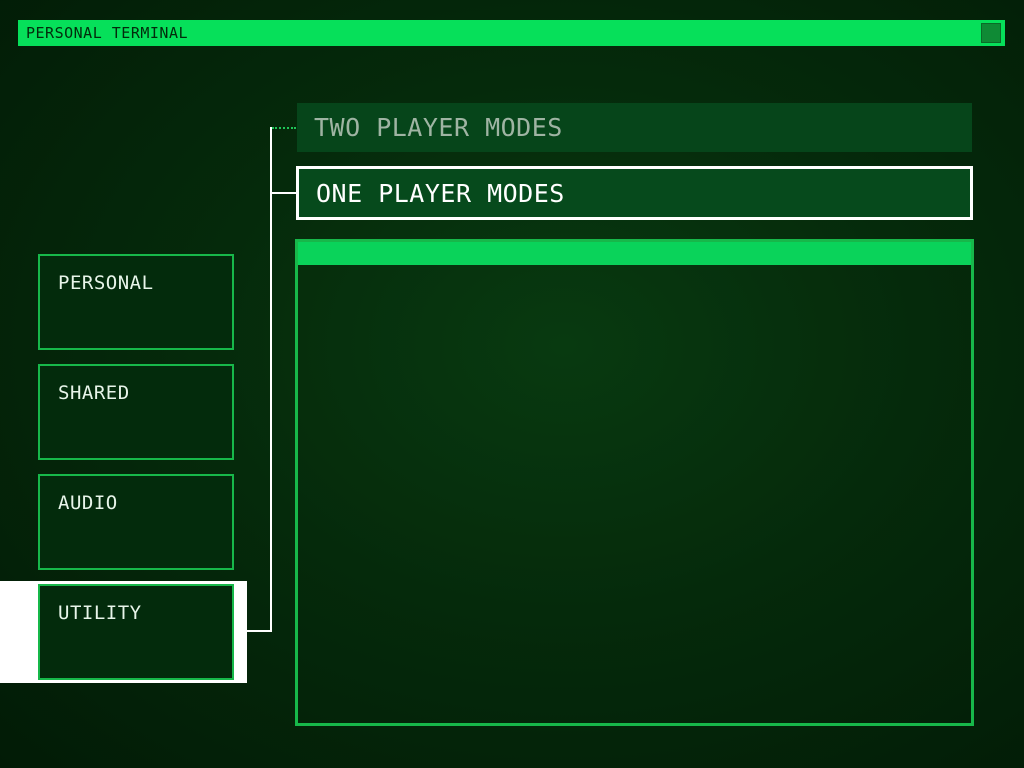 Image resolution: width=1024 pixels, height=768 pixels. What do you see at coordinates (136, 632) in the screenshot?
I see `menu-item-utility: UTILITY` at bounding box center [136, 632].